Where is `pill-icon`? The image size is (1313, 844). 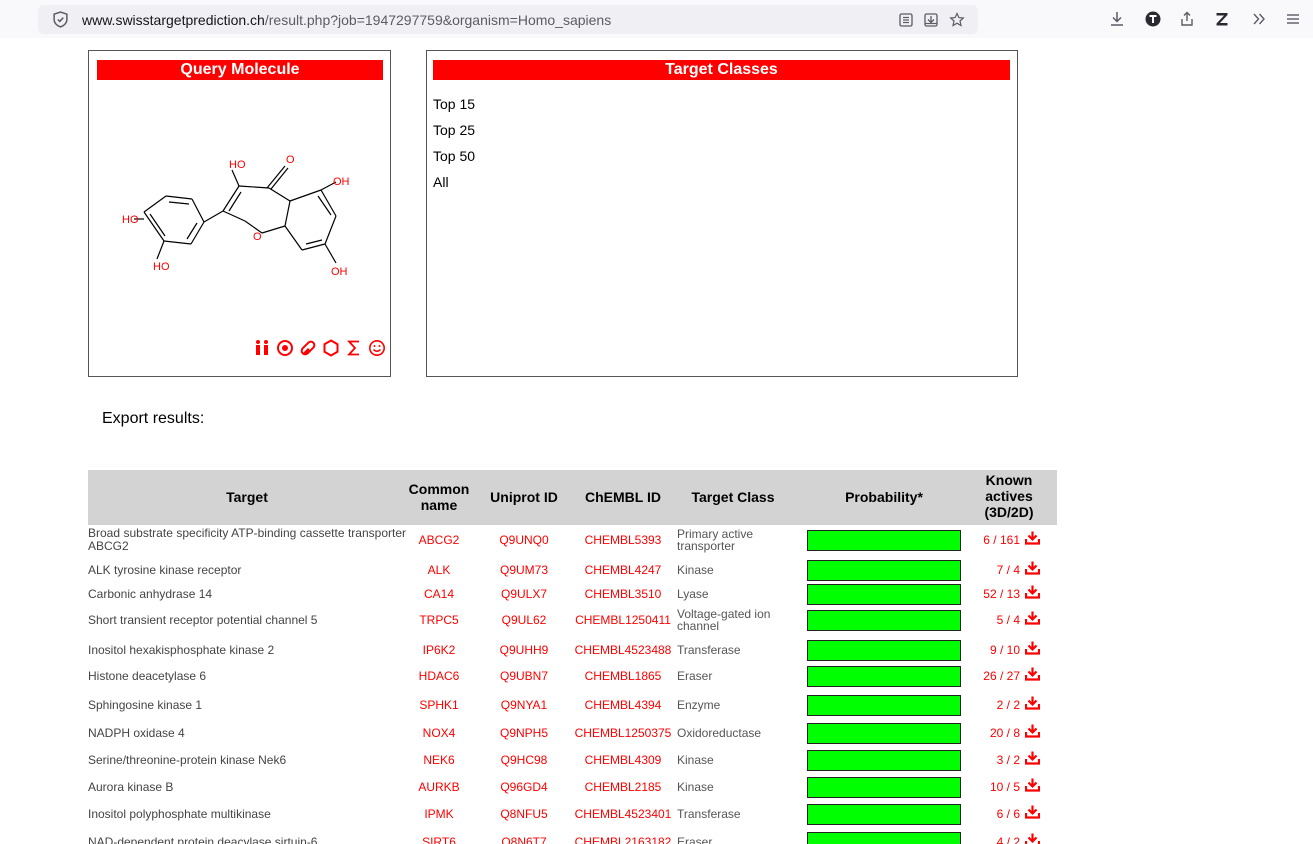
pill-icon is located at coordinates (308, 348).